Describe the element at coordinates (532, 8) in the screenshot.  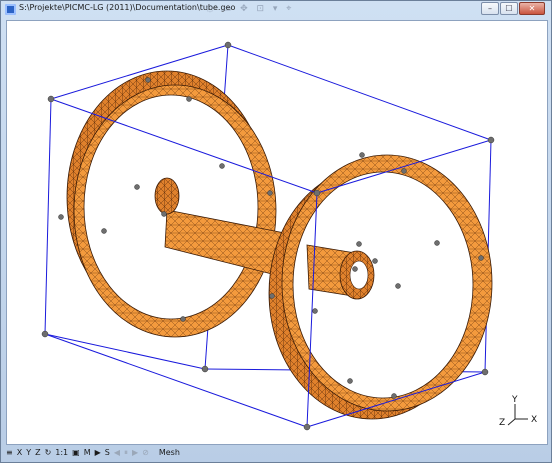
I see `close-button: ✕` at that location.